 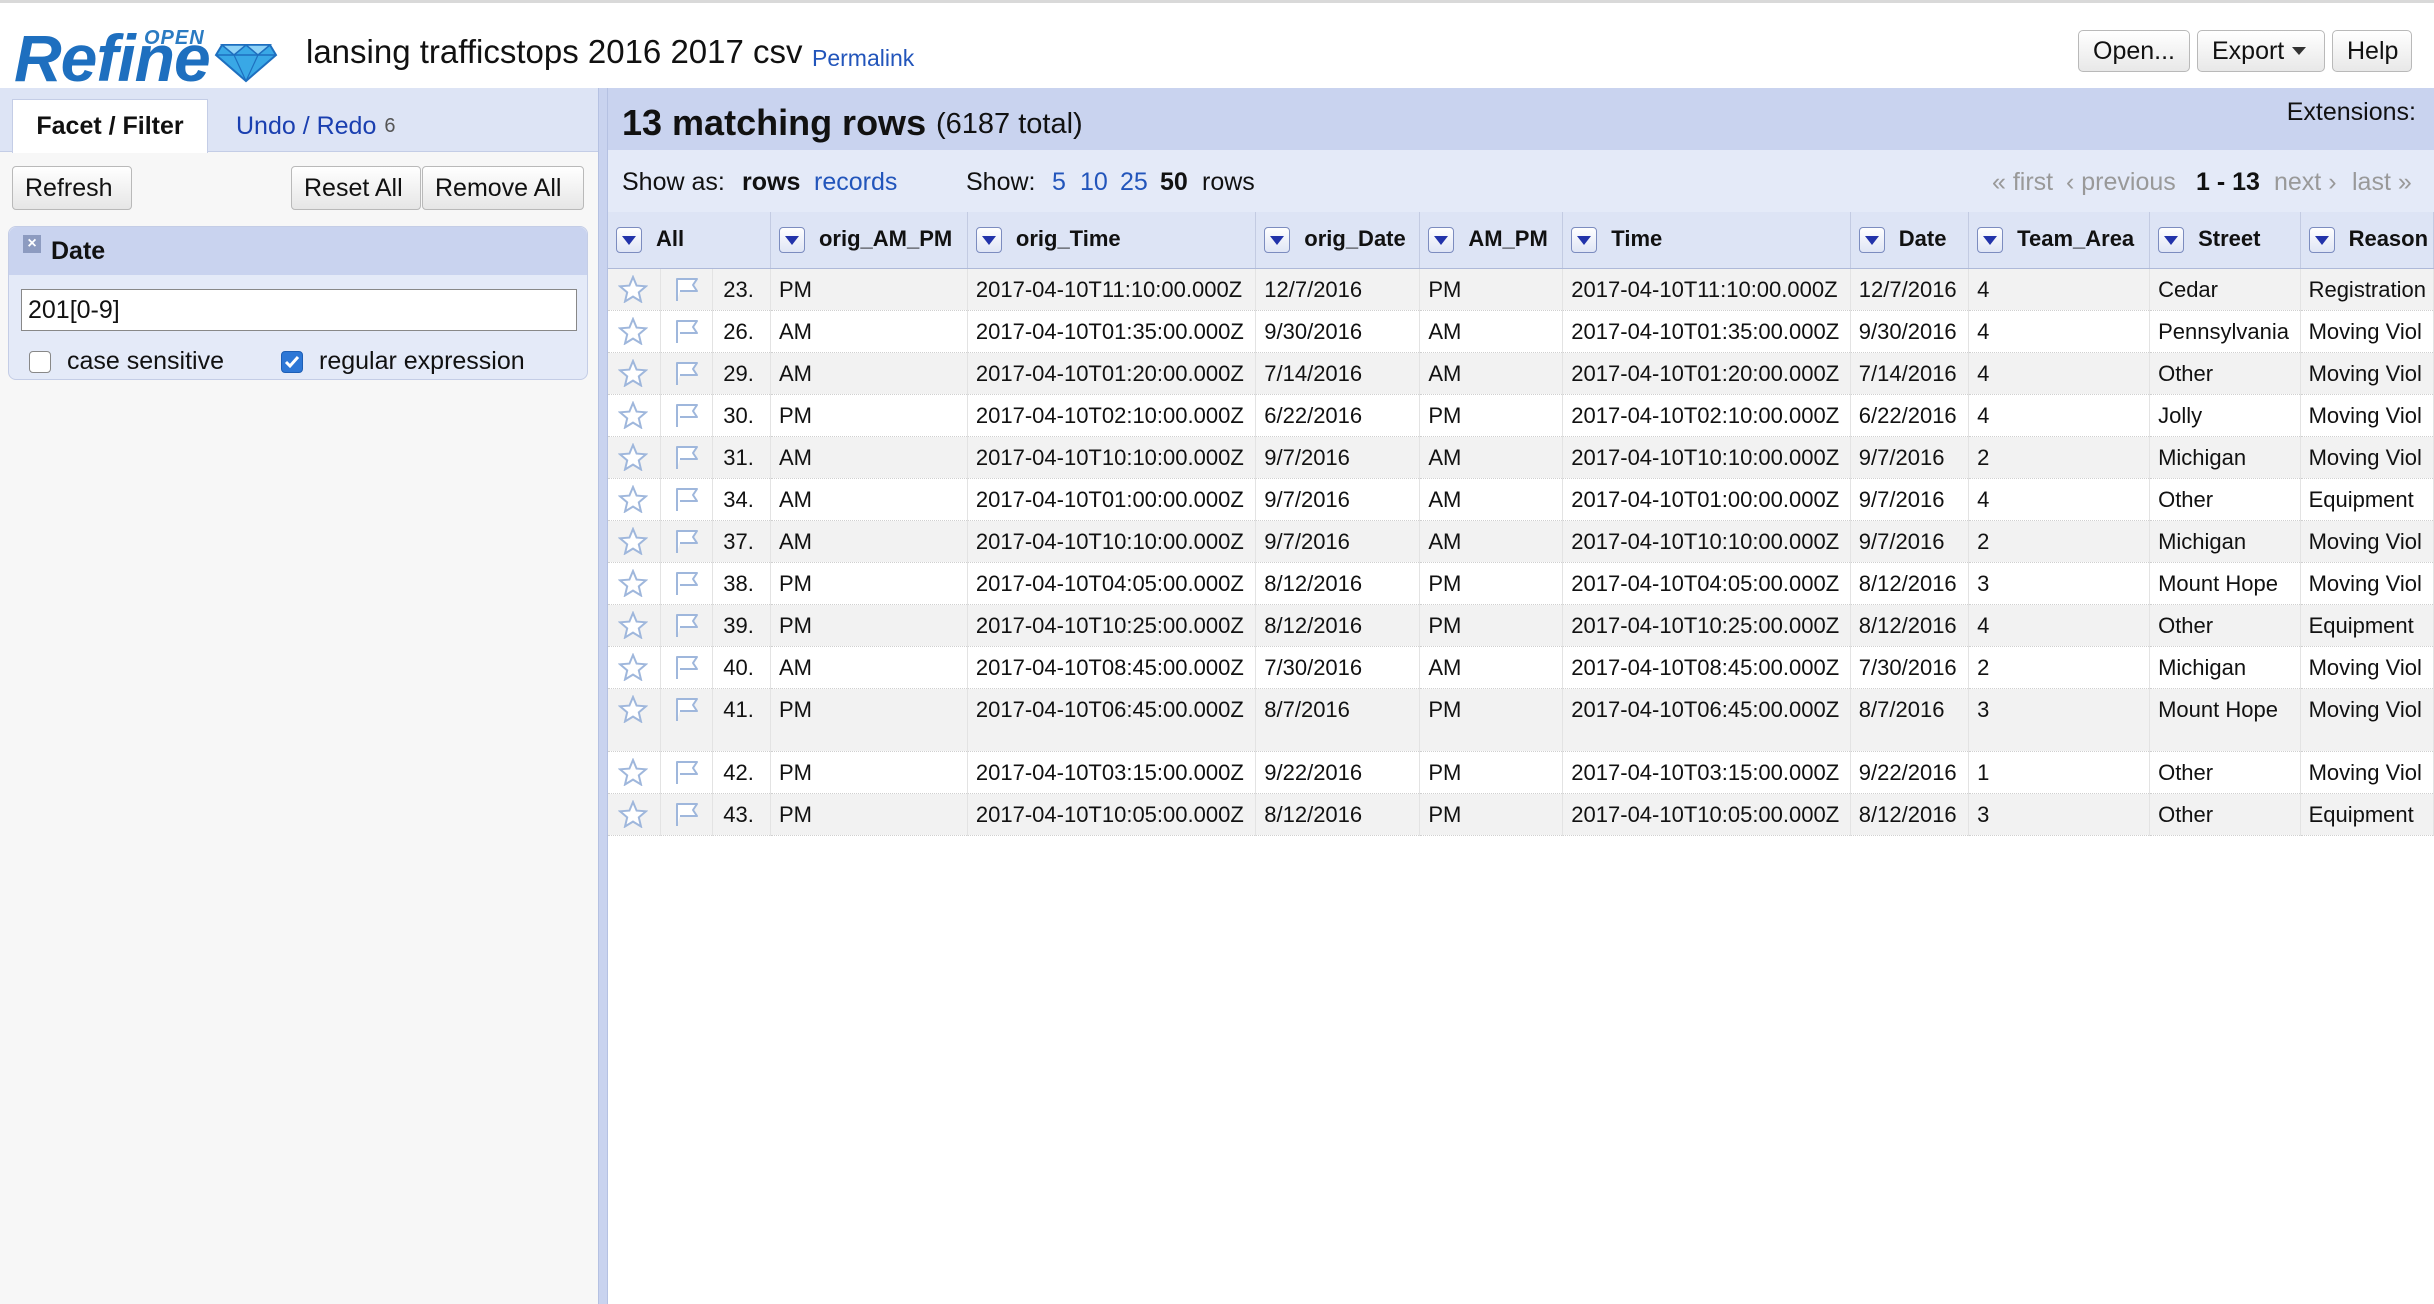 What do you see at coordinates (2225, 240) in the screenshot?
I see `column-header-street: Street` at bounding box center [2225, 240].